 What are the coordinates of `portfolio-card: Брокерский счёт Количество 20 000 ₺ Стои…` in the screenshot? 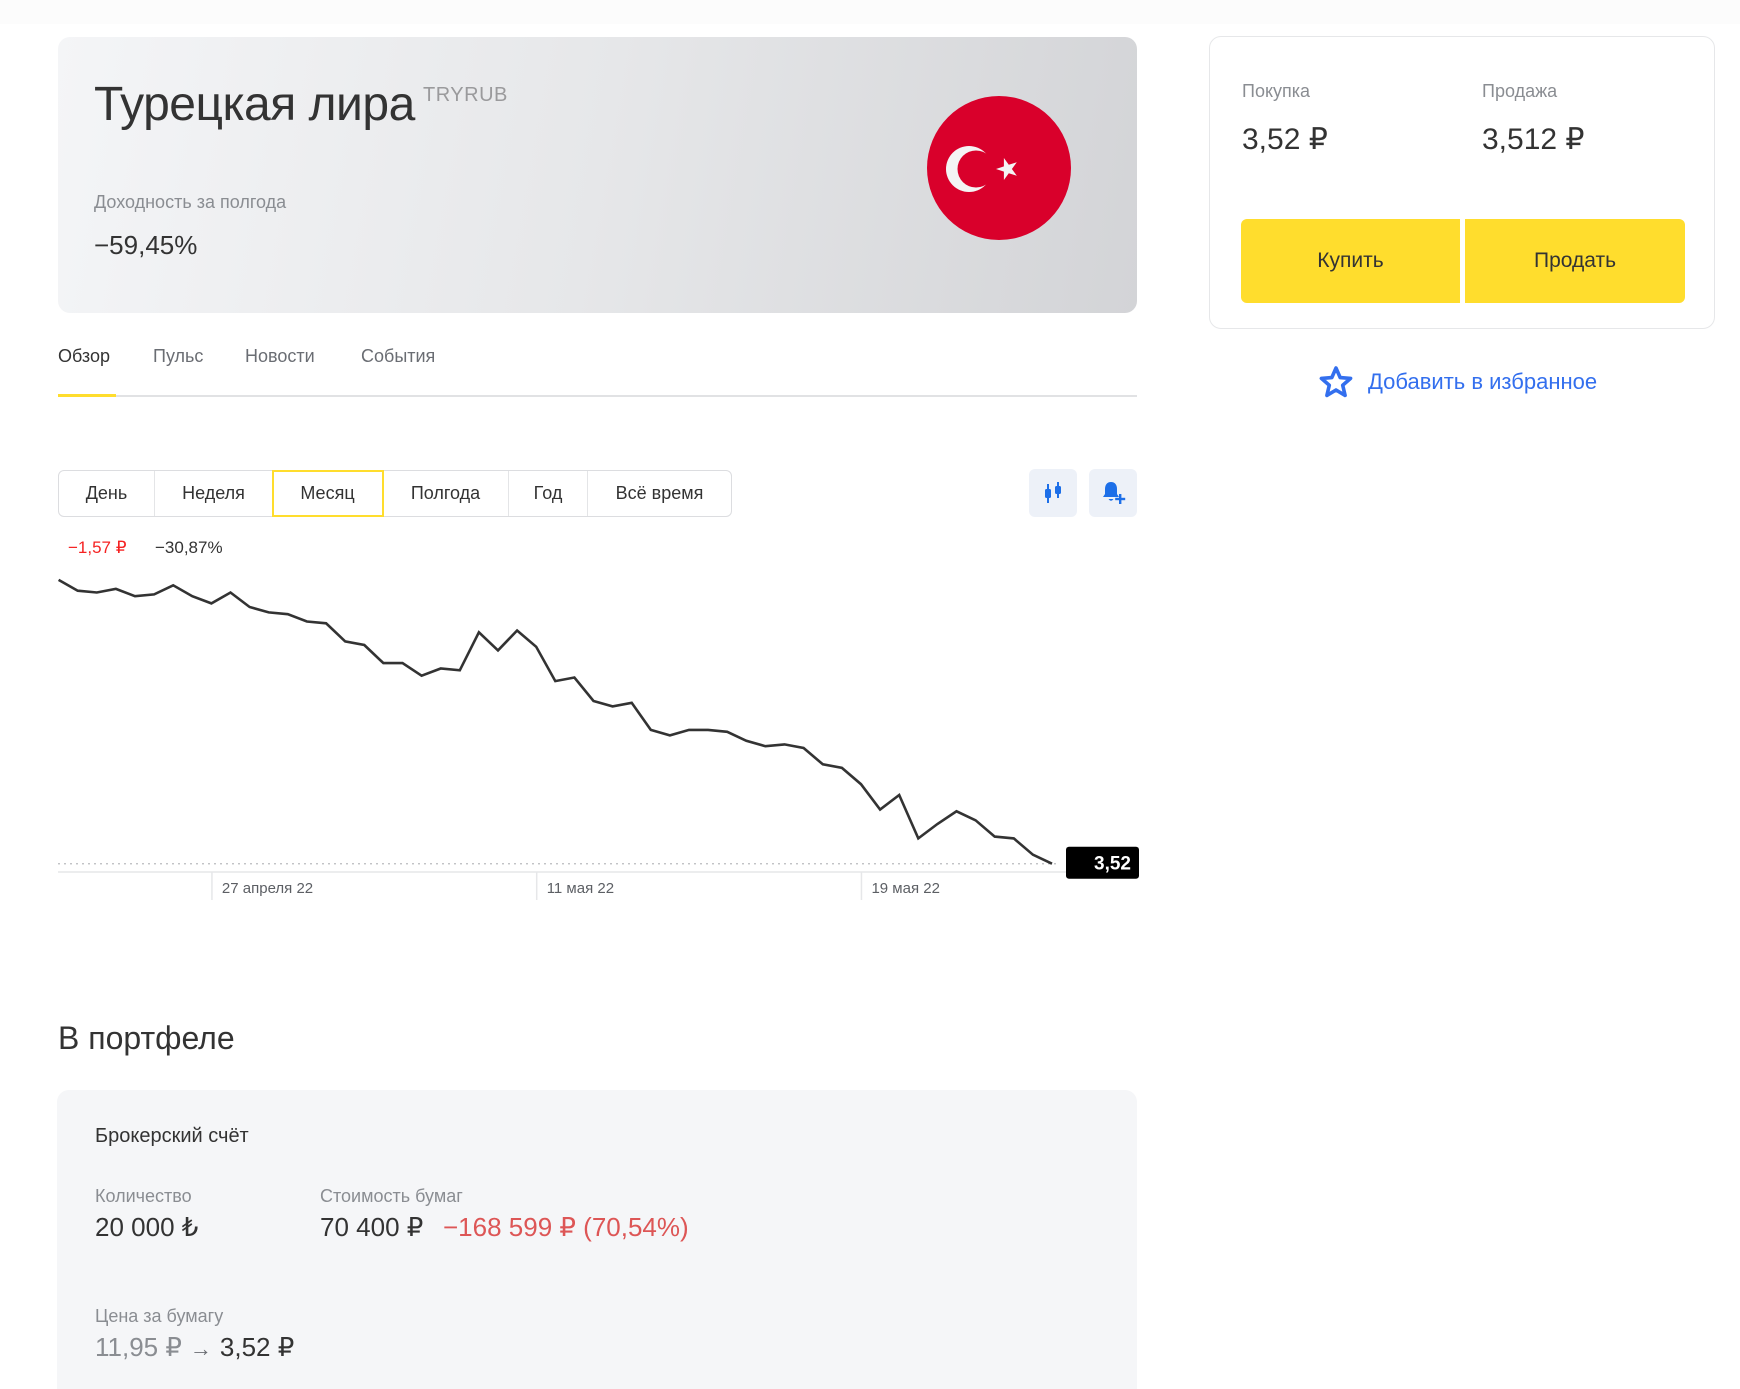 It's located at (597, 1239).